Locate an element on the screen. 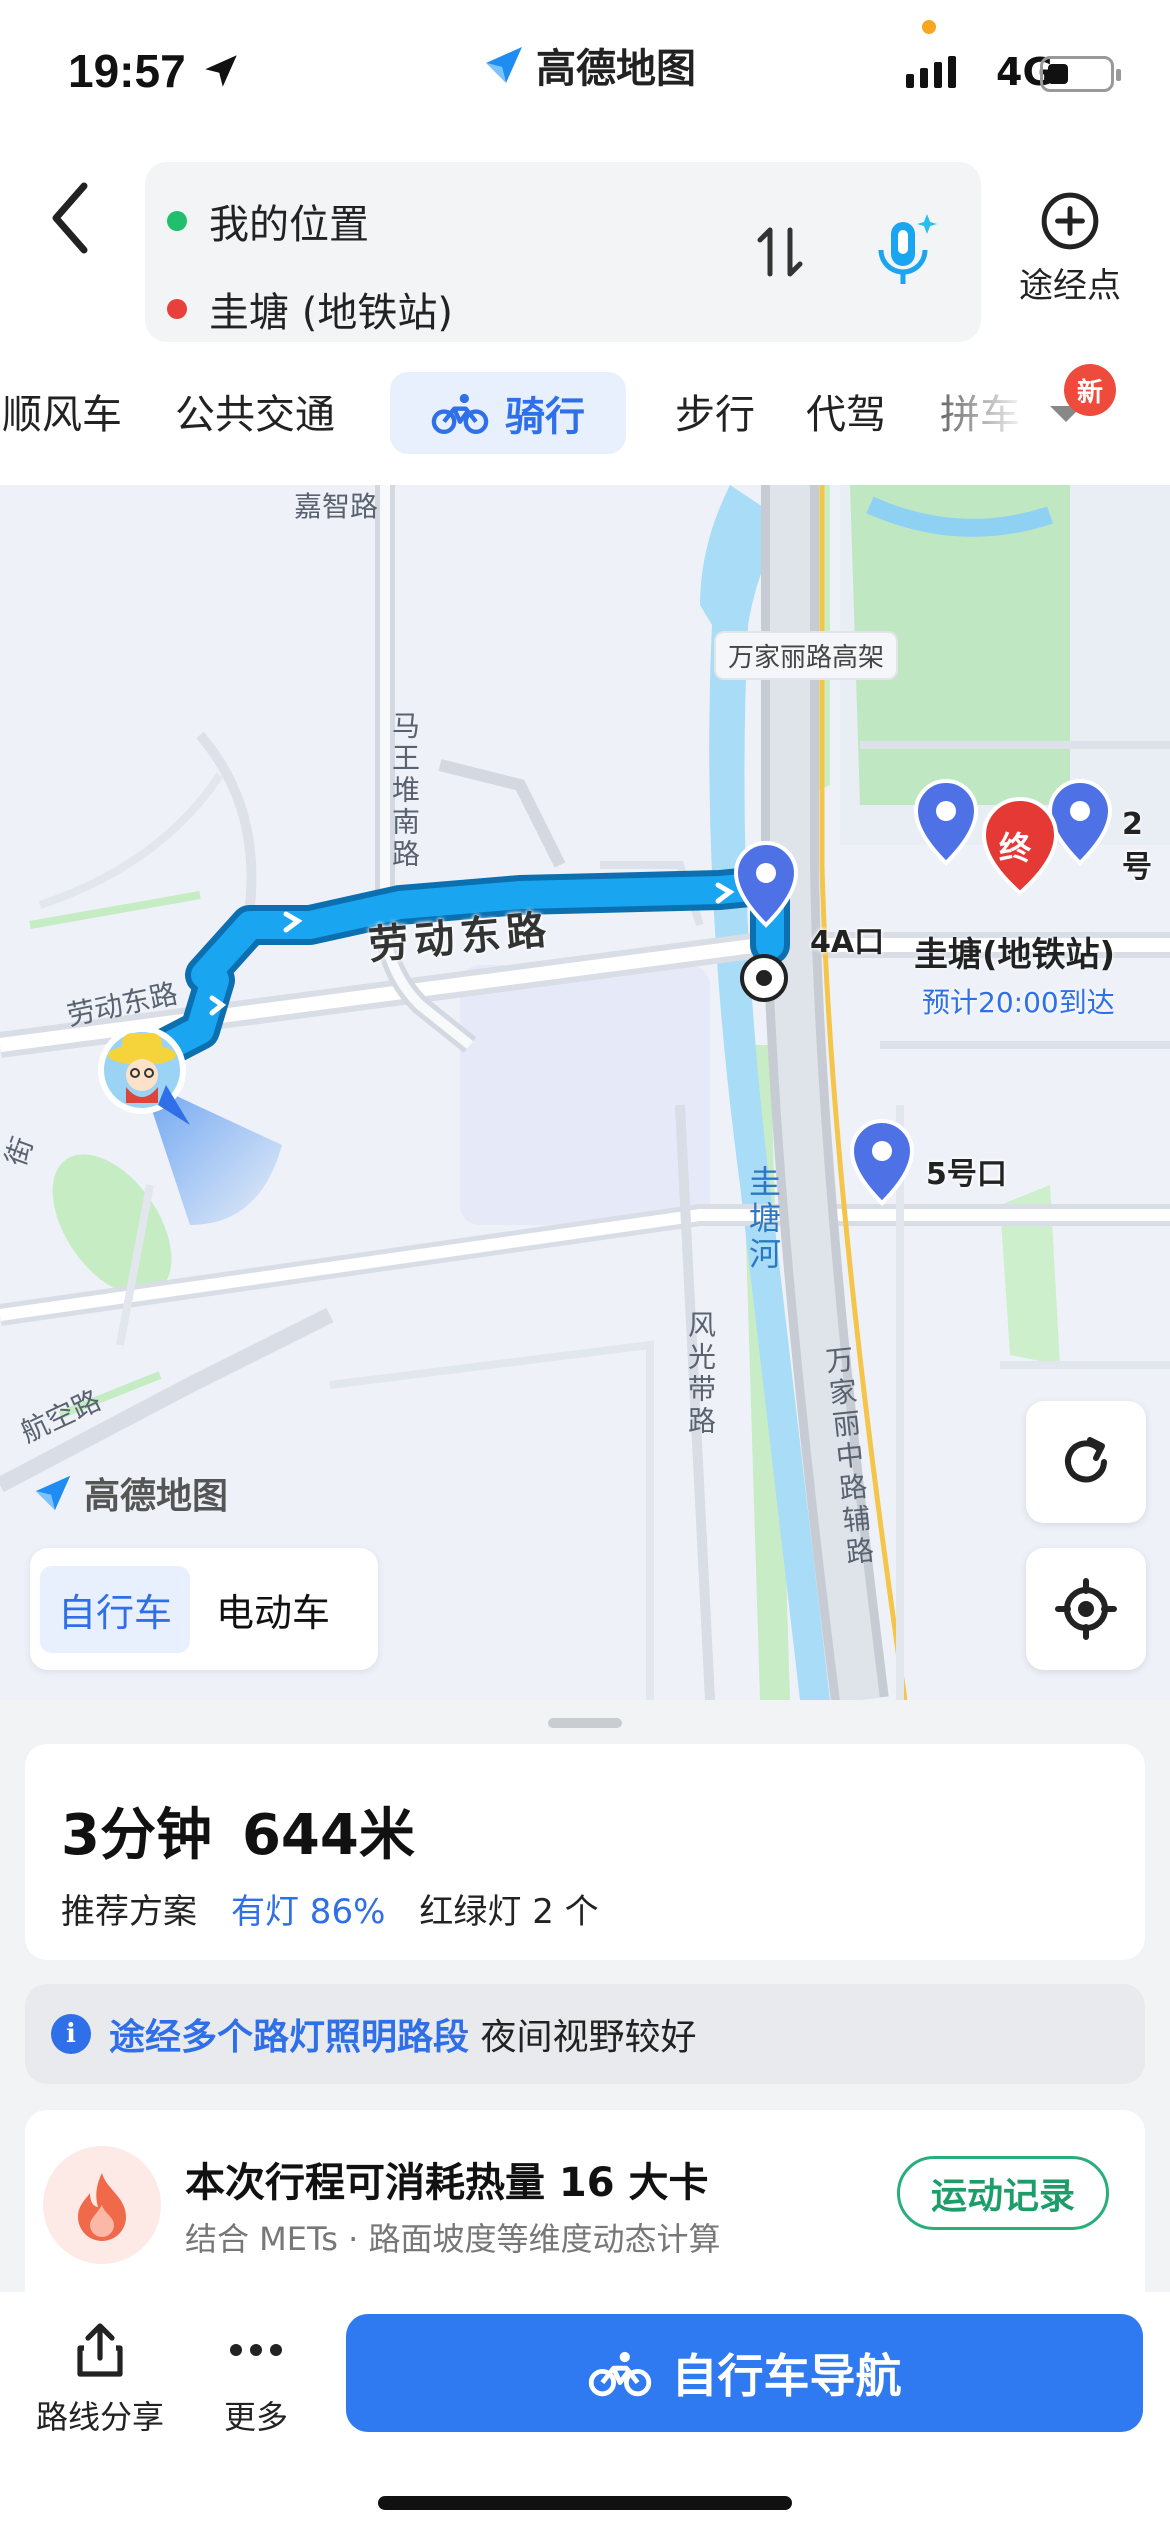 Image resolution: width=1170 pixels, height=2532 pixels. river-label: 圭塘河 is located at coordinates (763, 1219).